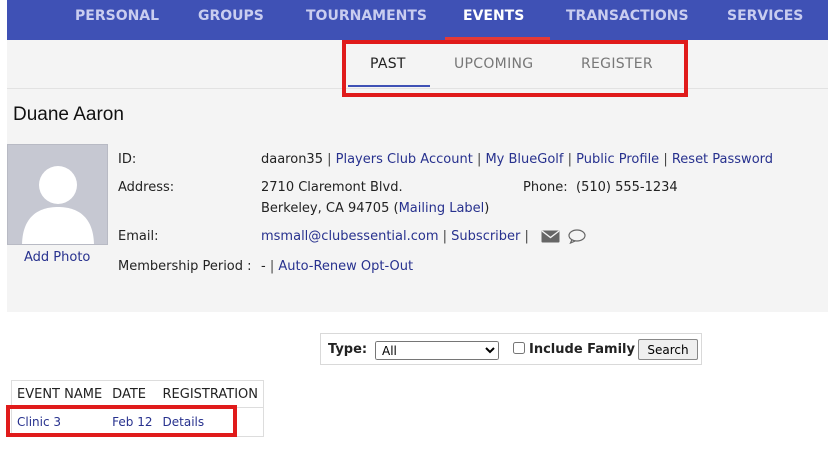  What do you see at coordinates (350, 236) in the screenshot?
I see `email-link: msmall@clubessential.com` at bounding box center [350, 236].